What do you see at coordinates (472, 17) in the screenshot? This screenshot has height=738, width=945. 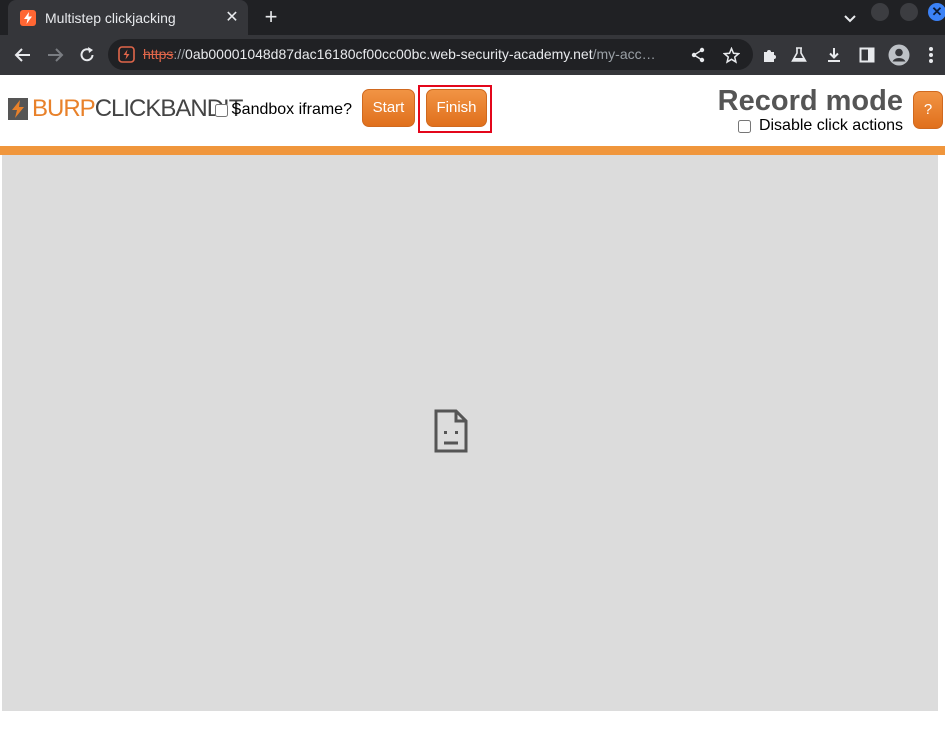 I see `tab-strip: Multistep clickjacking ✕ + ✕` at bounding box center [472, 17].